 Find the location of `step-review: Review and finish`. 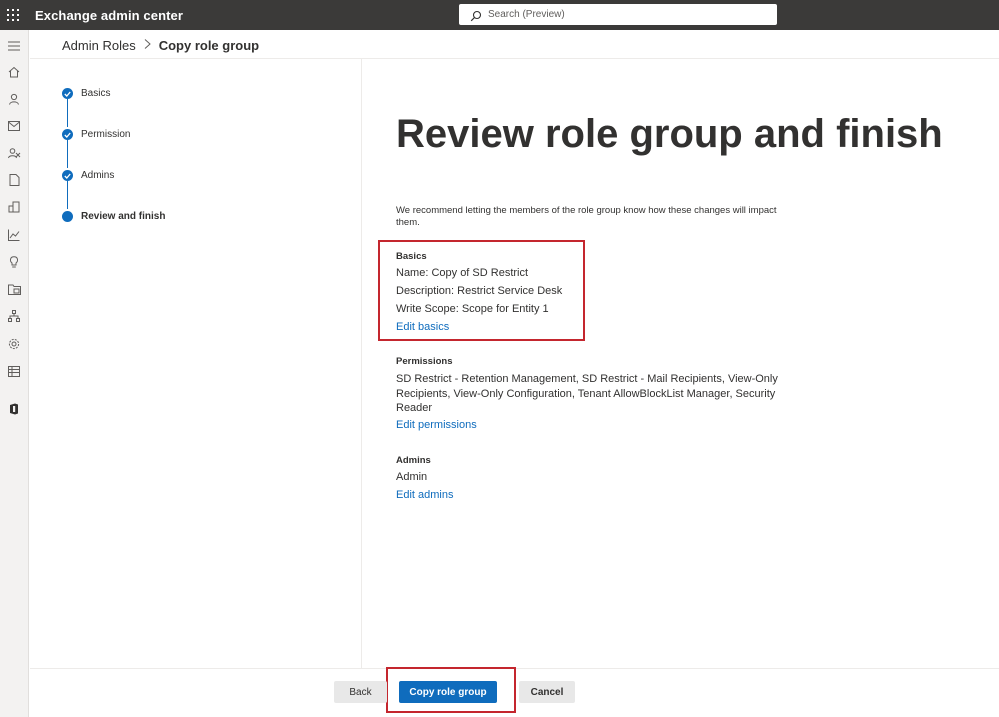

step-review: Review and finish is located at coordinates (113, 216).